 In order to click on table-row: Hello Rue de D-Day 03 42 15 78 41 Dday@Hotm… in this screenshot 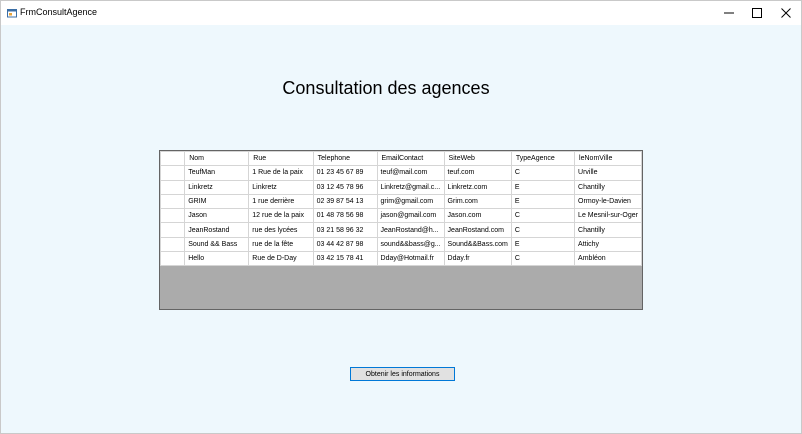, I will do `click(401, 259)`.